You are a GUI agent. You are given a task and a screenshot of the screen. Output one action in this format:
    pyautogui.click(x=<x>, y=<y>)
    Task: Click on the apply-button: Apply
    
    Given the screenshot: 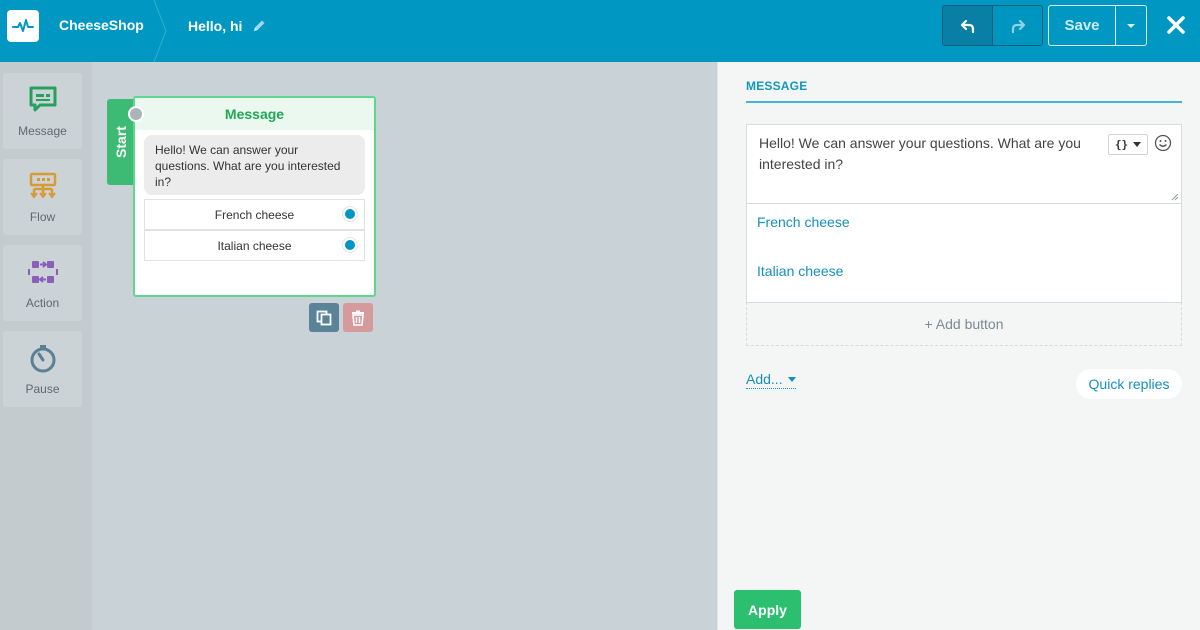 What is the action you would take?
    pyautogui.click(x=767, y=609)
    